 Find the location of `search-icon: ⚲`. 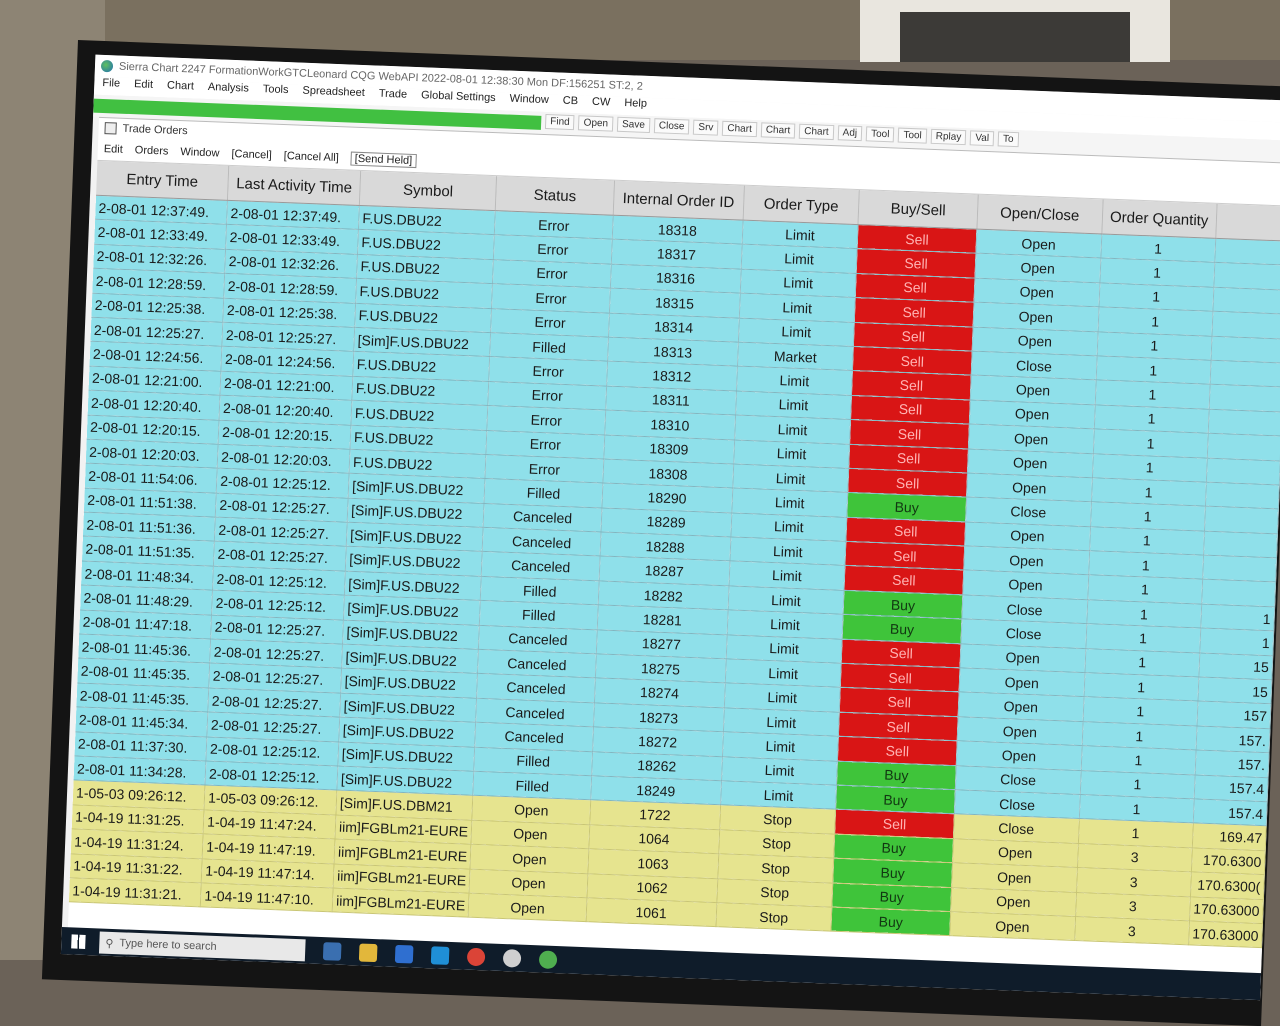

search-icon: ⚲ is located at coordinates (109, 943).